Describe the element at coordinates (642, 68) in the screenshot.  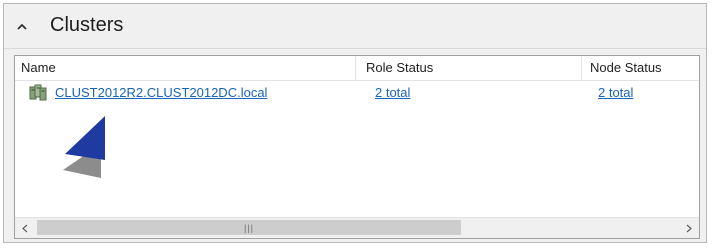
I see `column-header-node-status: Node Status` at that location.